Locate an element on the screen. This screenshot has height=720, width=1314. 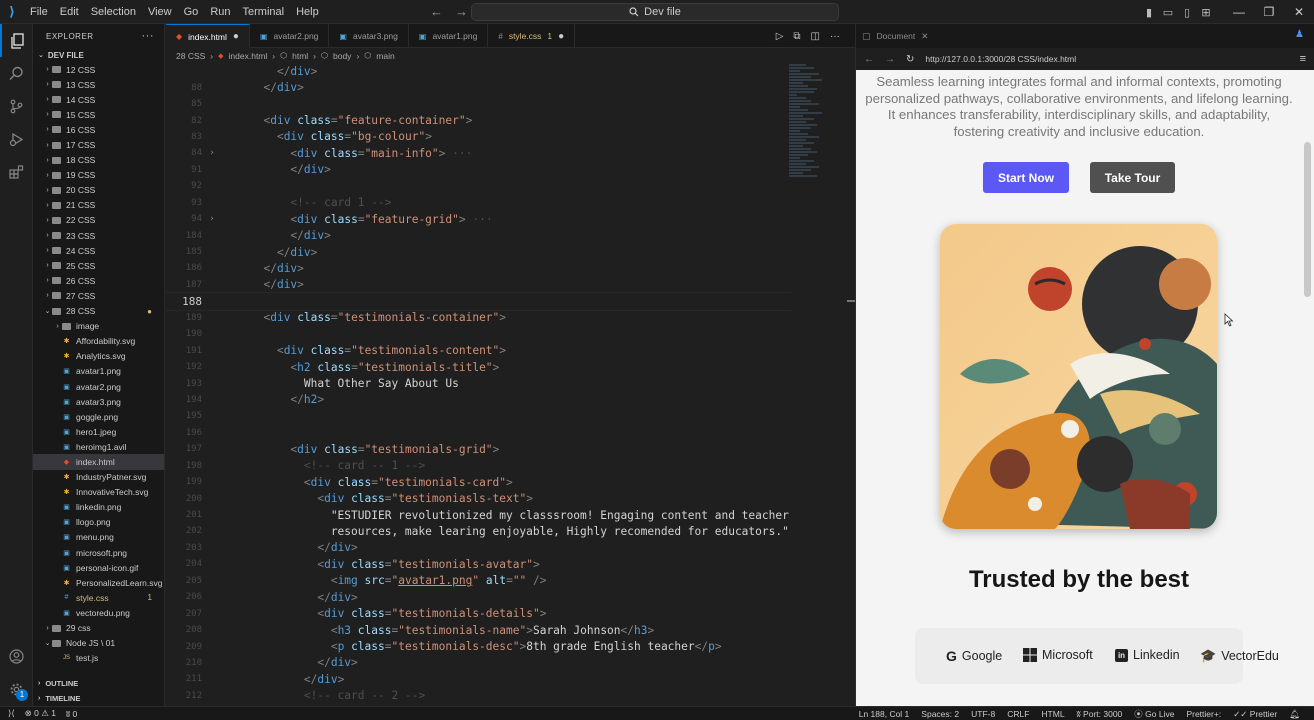
tree-item: › image is located at coordinates (98, 326).